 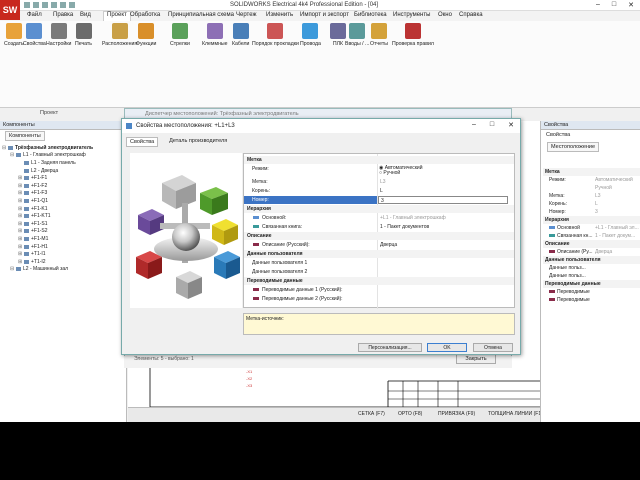 I want to click on ribbon-button-3: Печать, so click(x=83, y=35).